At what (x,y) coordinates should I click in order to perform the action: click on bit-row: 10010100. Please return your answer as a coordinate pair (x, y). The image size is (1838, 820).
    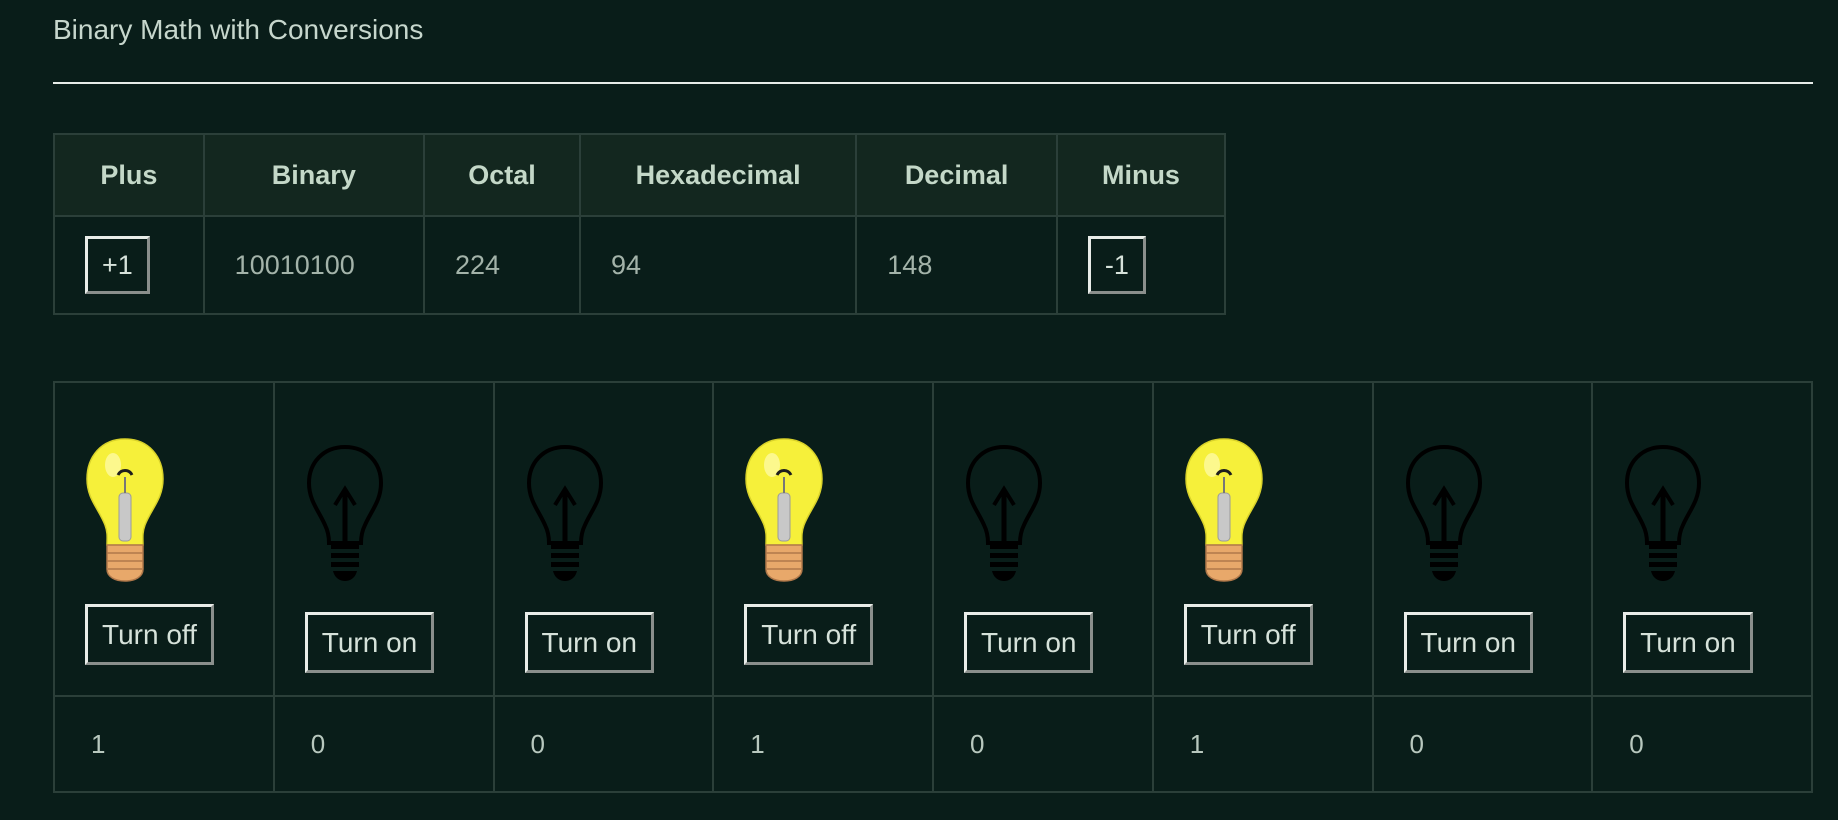
    Looking at the image, I should click on (933, 744).